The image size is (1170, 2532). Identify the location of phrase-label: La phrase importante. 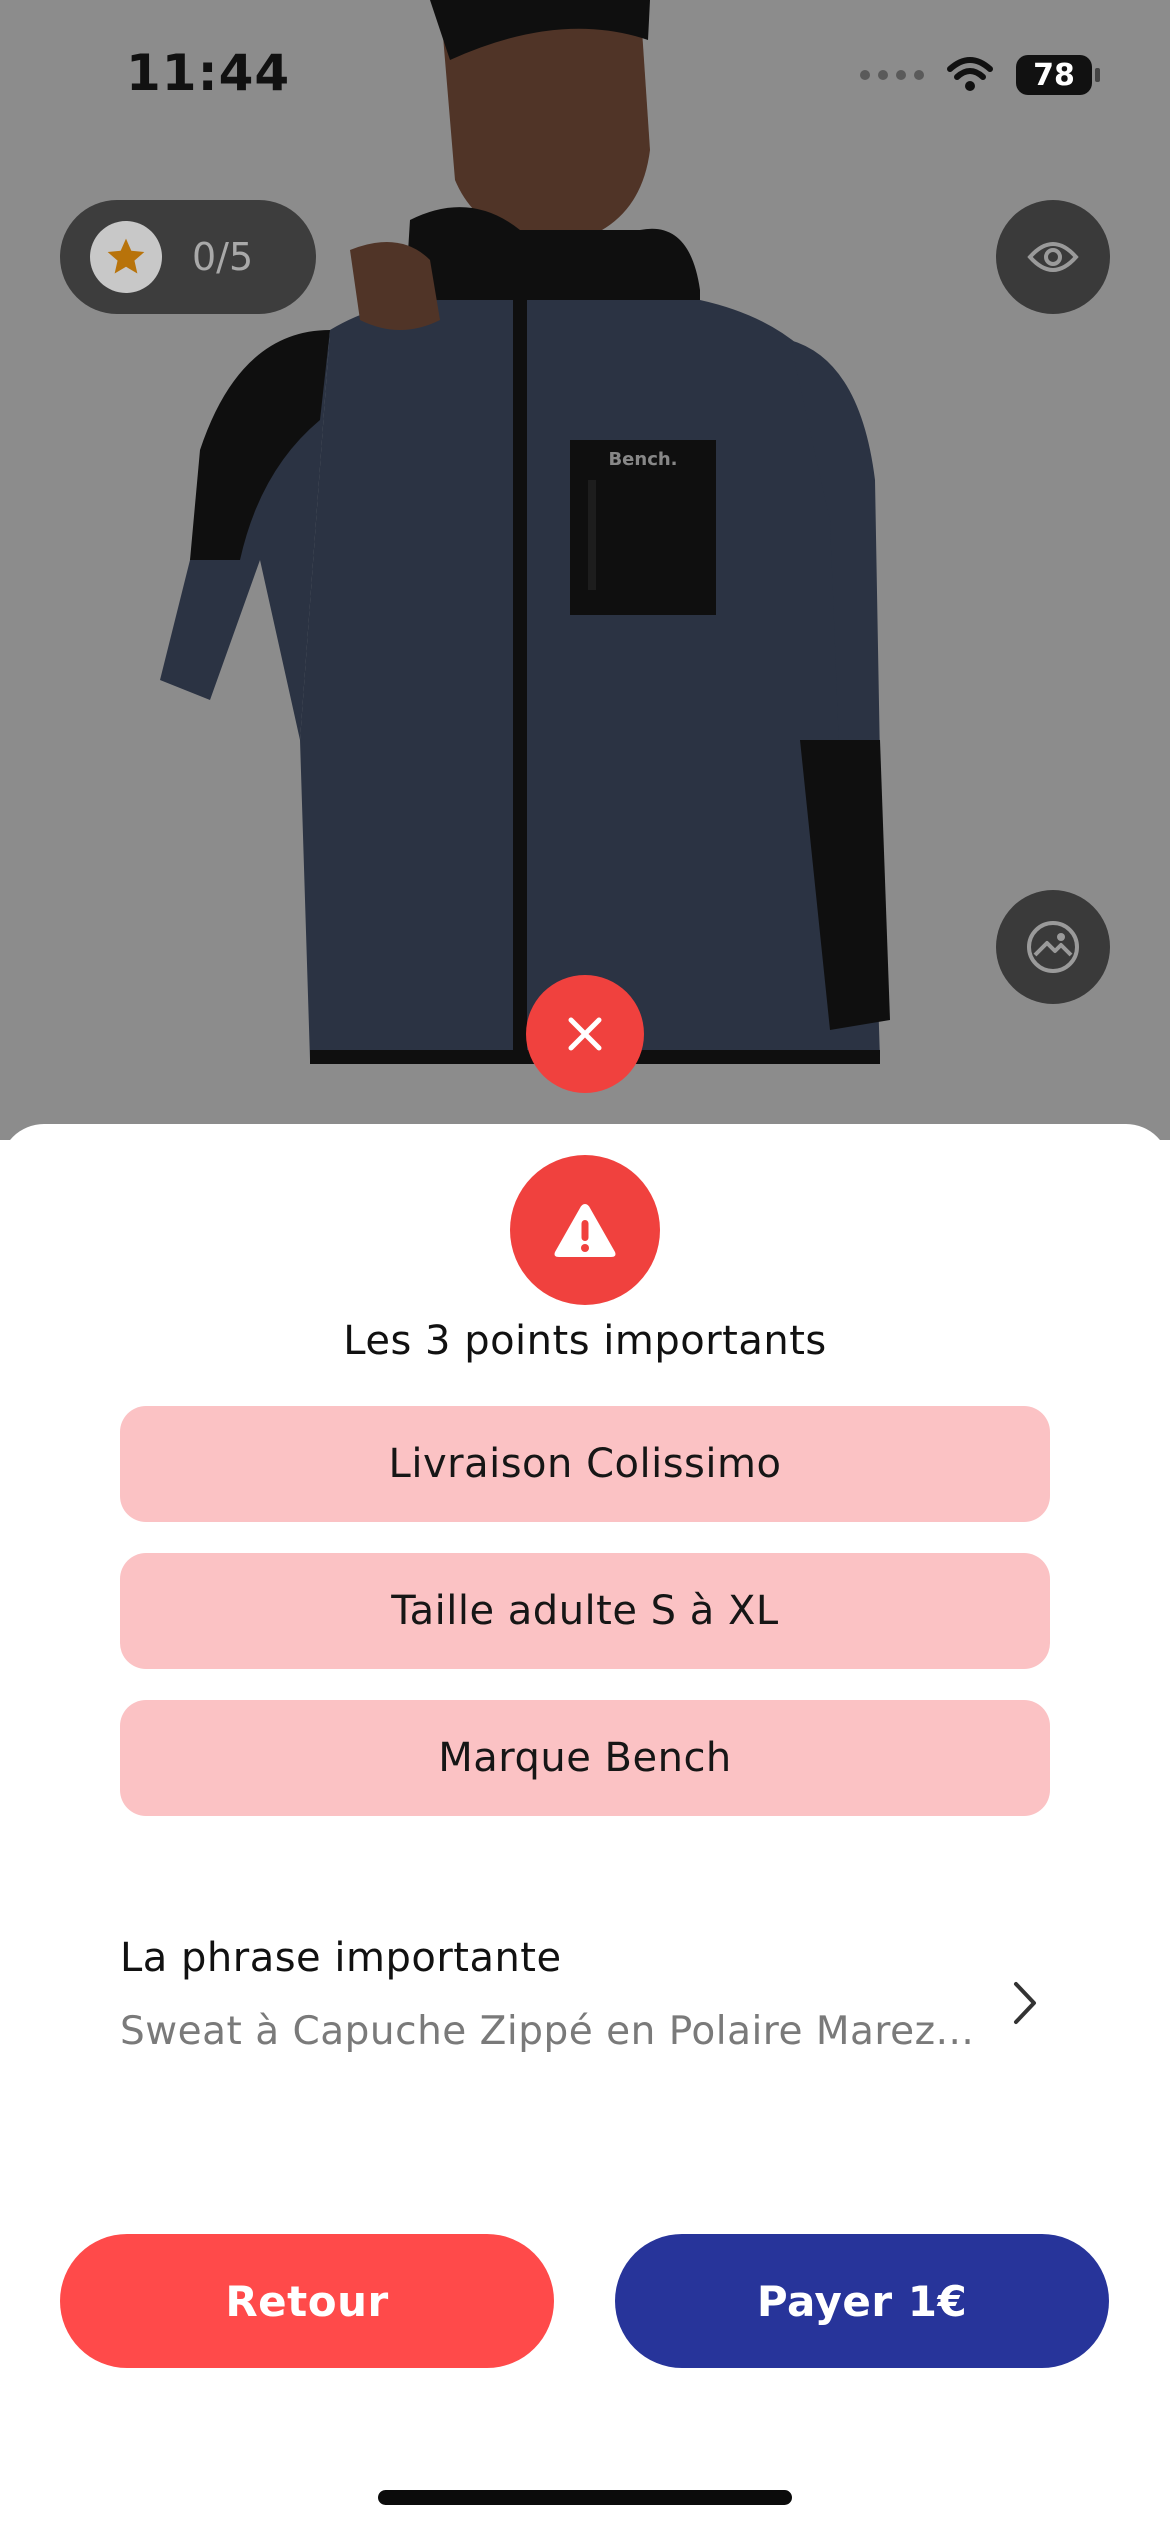
(341, 1958).